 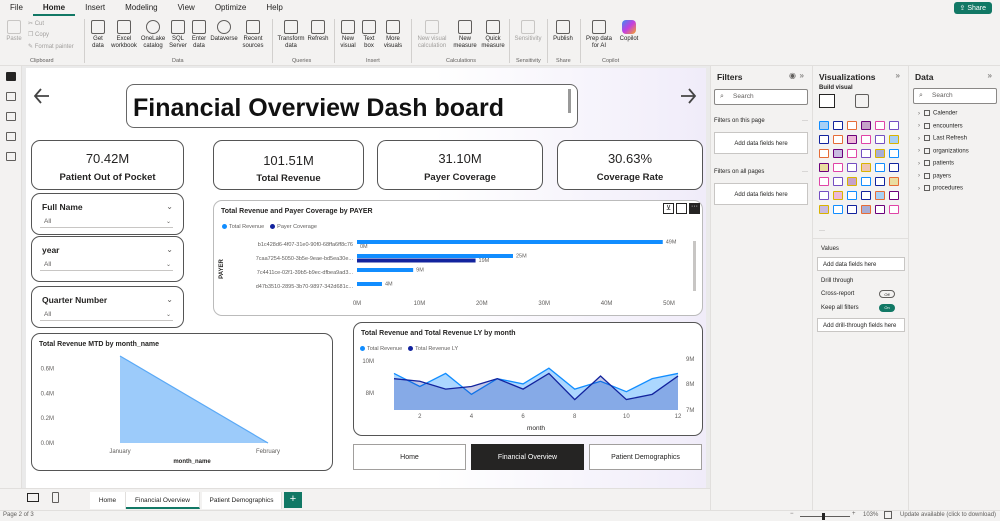 What do you see at coordinates (792, 514) in the screenshot?
I see `zoom-out-button: −` at bounding box center [792, 514].